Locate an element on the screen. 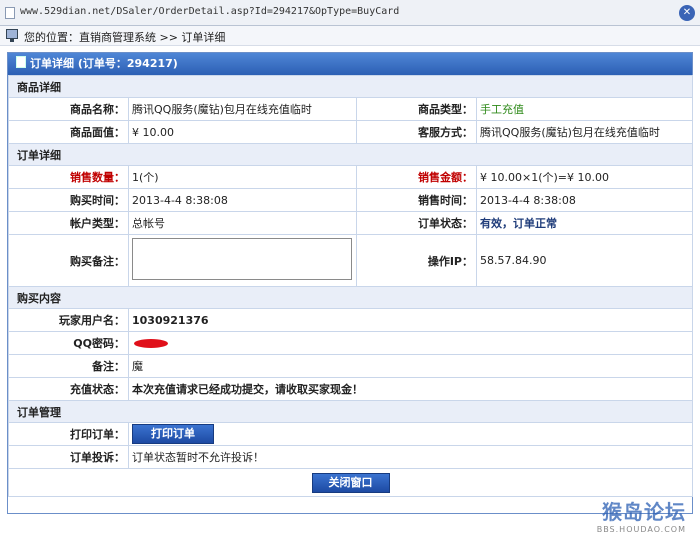  buy-time-value: 2013-4-4 8:38:08 is located at coordinates (242, 200).